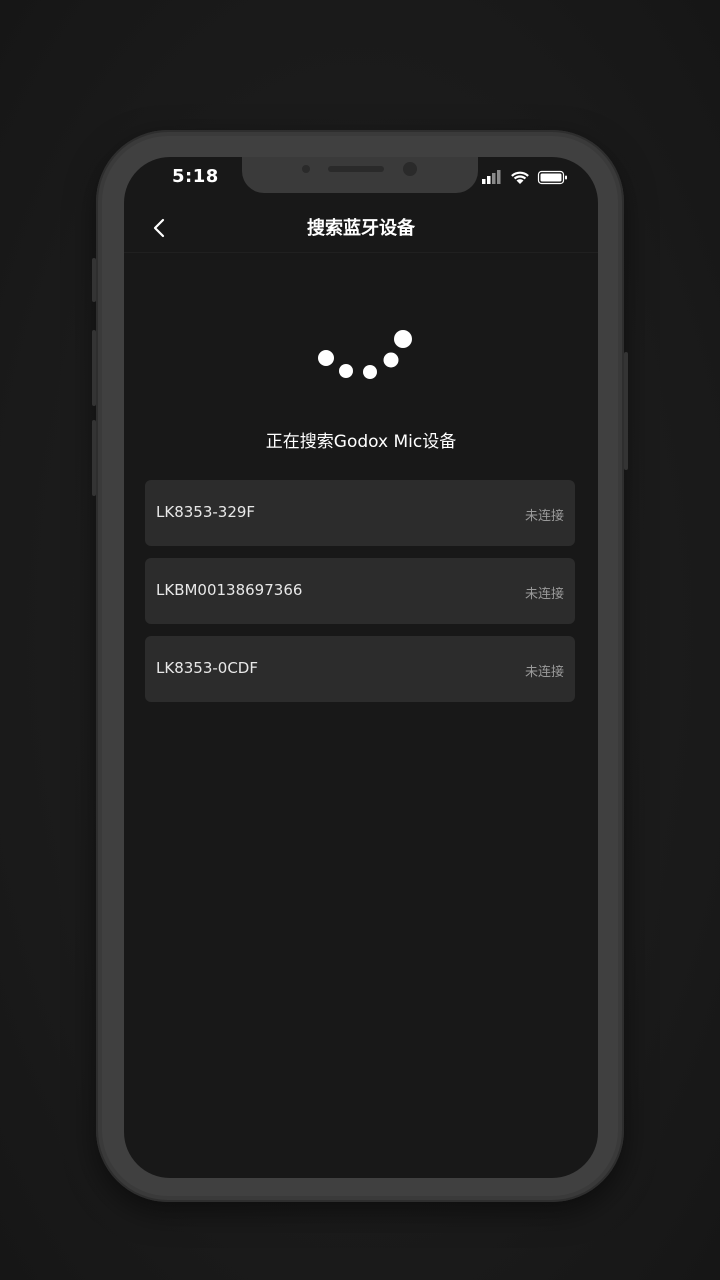  What do you see at coordinates (360, 669) in the screenshot?
I see `device-item: LK8353-0CDF 未连接` at bounding box center [360, 669].